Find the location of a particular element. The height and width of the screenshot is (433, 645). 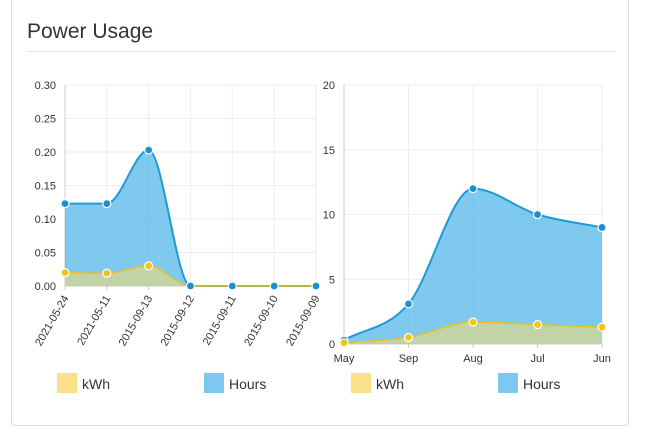

y-tick-label: 15 is located at coordinates (329, 151).